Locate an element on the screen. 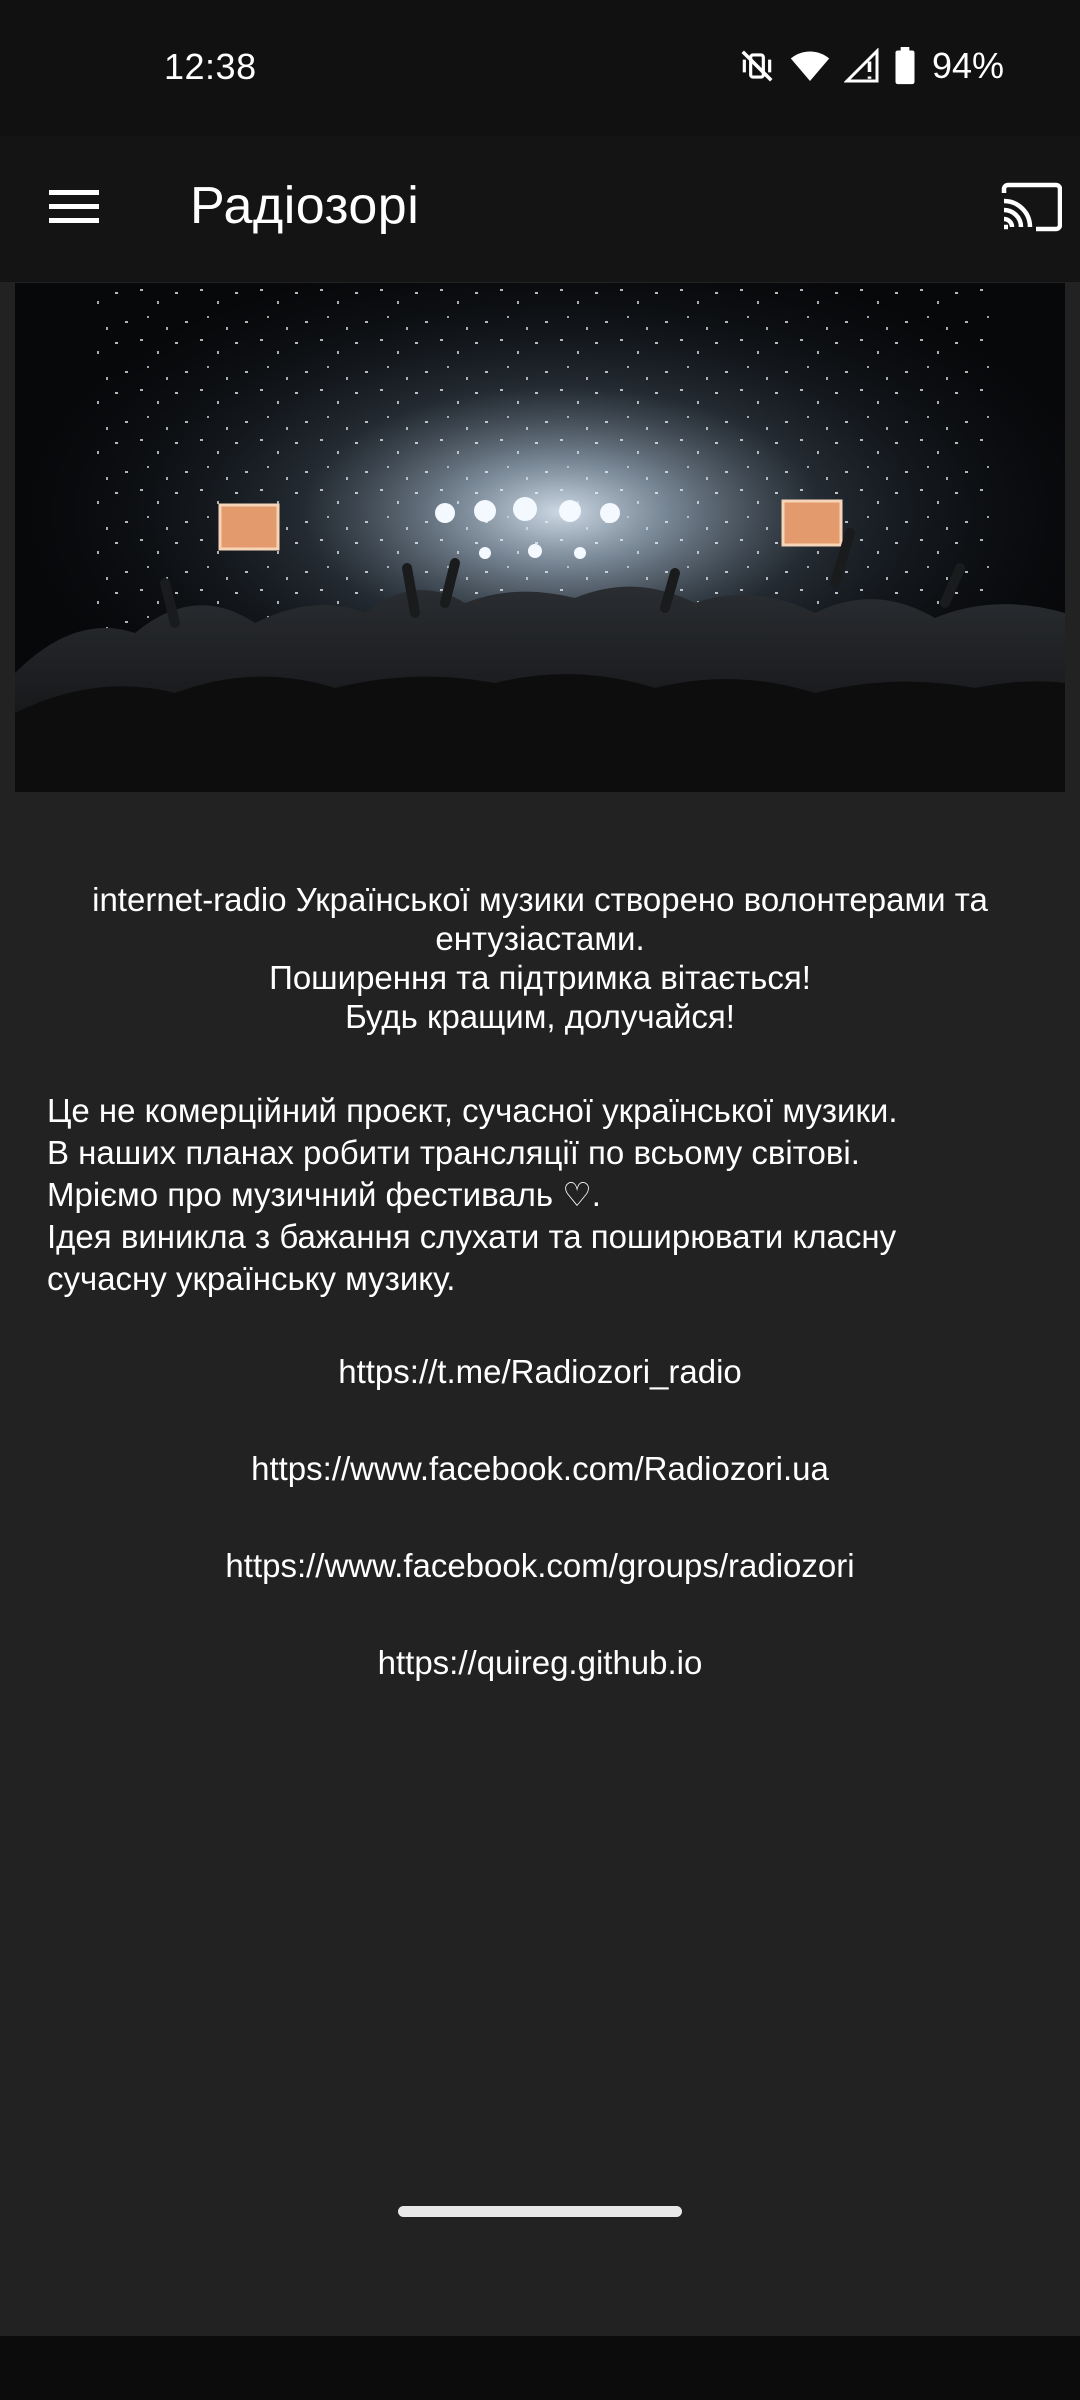  cast-button is located at coordinates (1040, 209).